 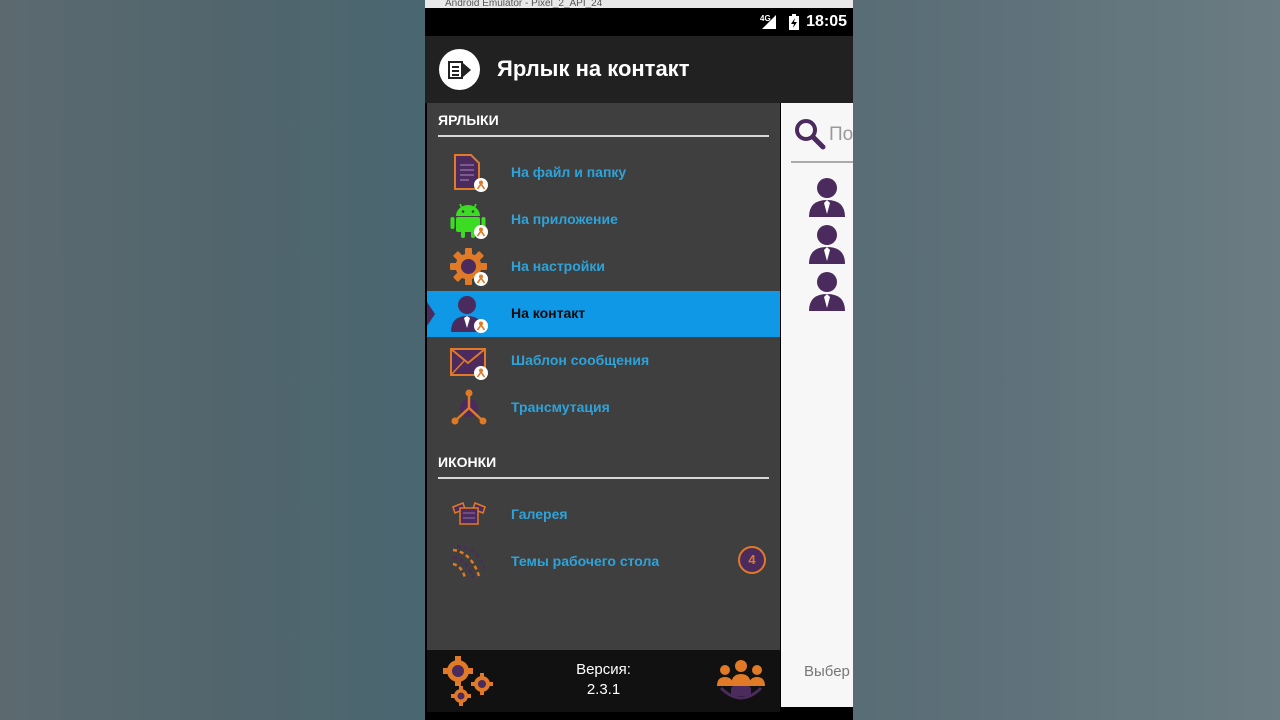 What do you see at coordinates (471, 173) in the screenshot?
I see `file-contact-icon` at bounding box center [471, 173].